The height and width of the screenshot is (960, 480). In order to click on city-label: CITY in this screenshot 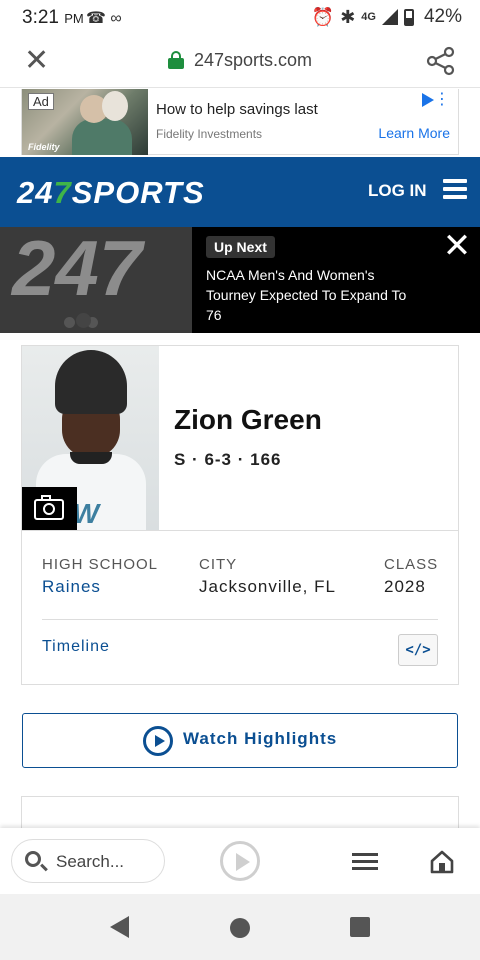, I will do `click(218, 564)`.